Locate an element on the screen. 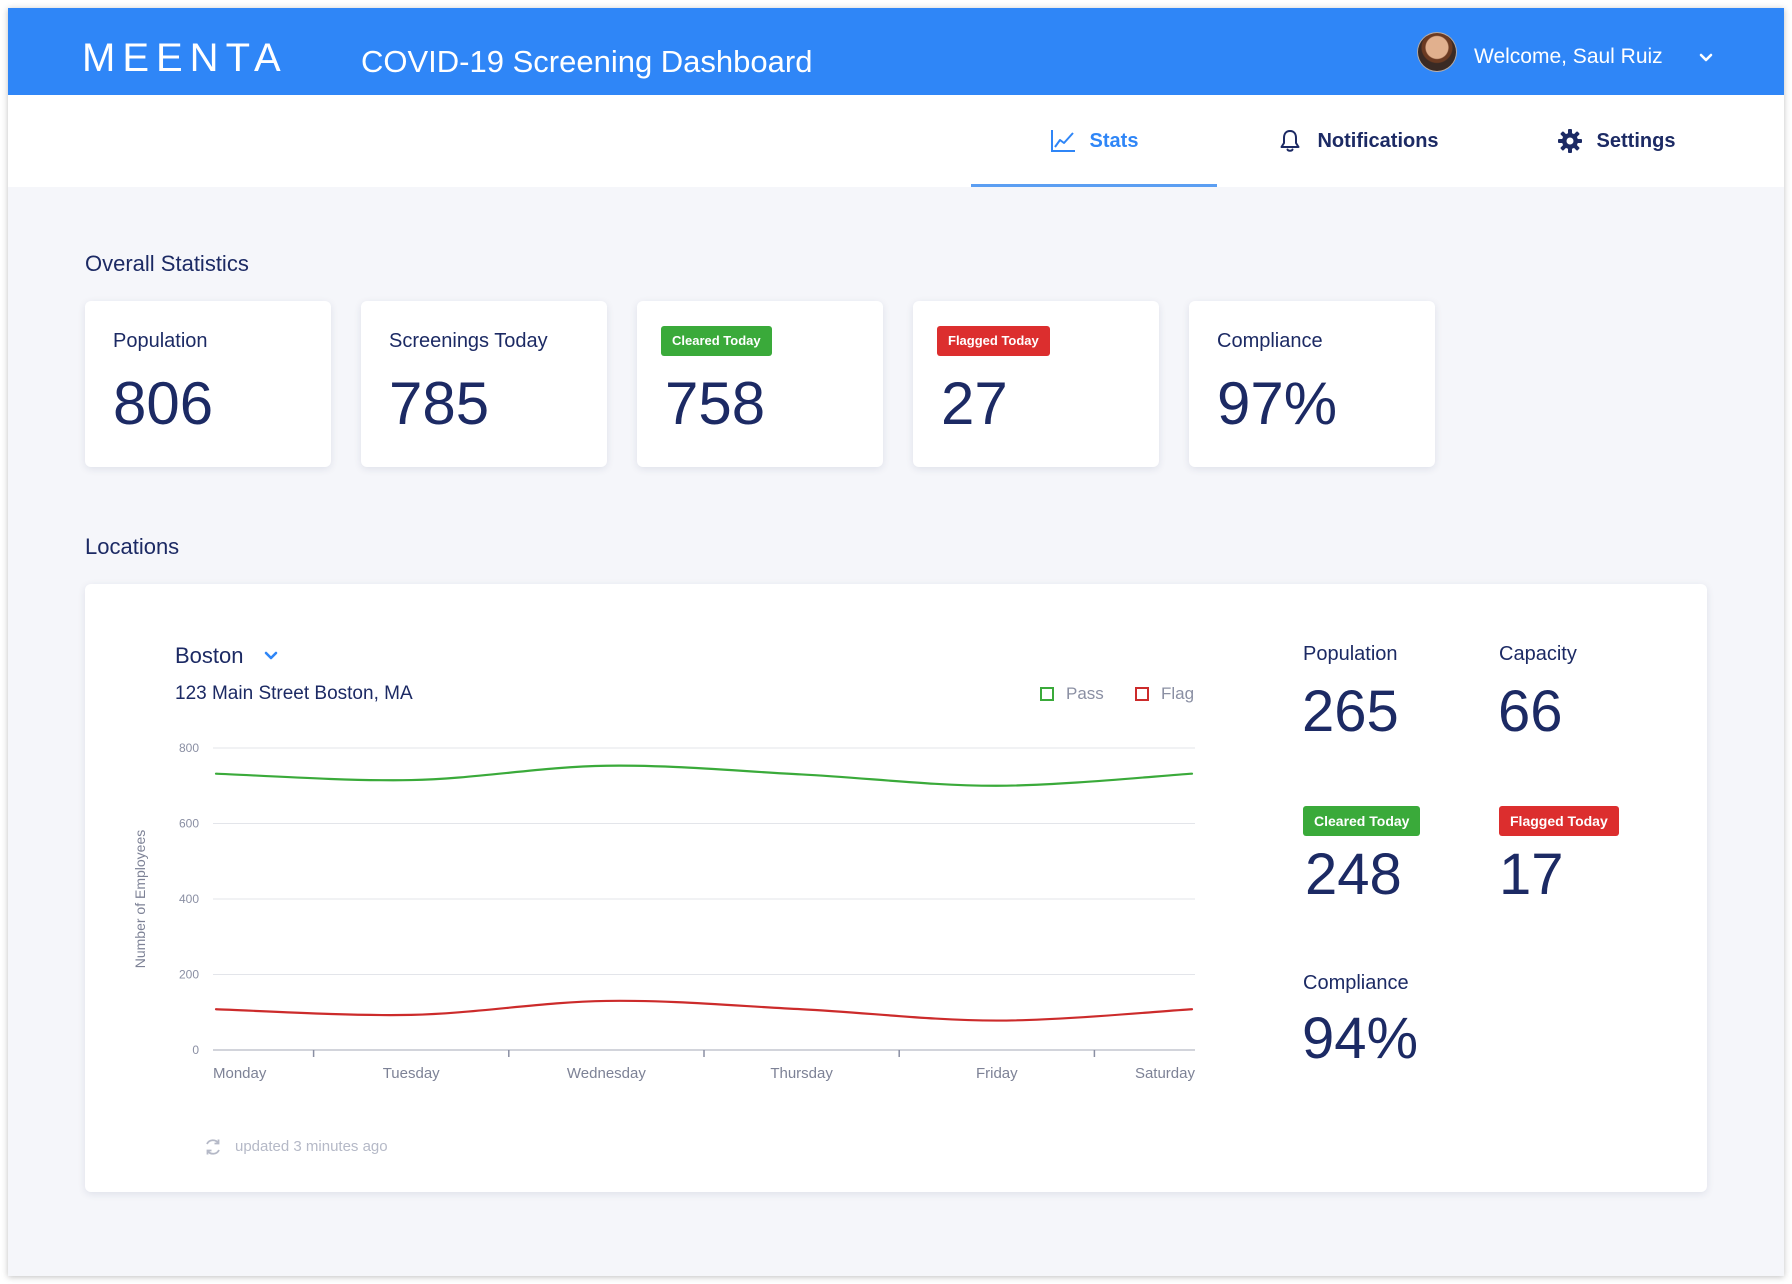 The width and height of the screenshot is (1792, 1284). y-axis-label: Number of Employees is located at coordinates (140, 899).